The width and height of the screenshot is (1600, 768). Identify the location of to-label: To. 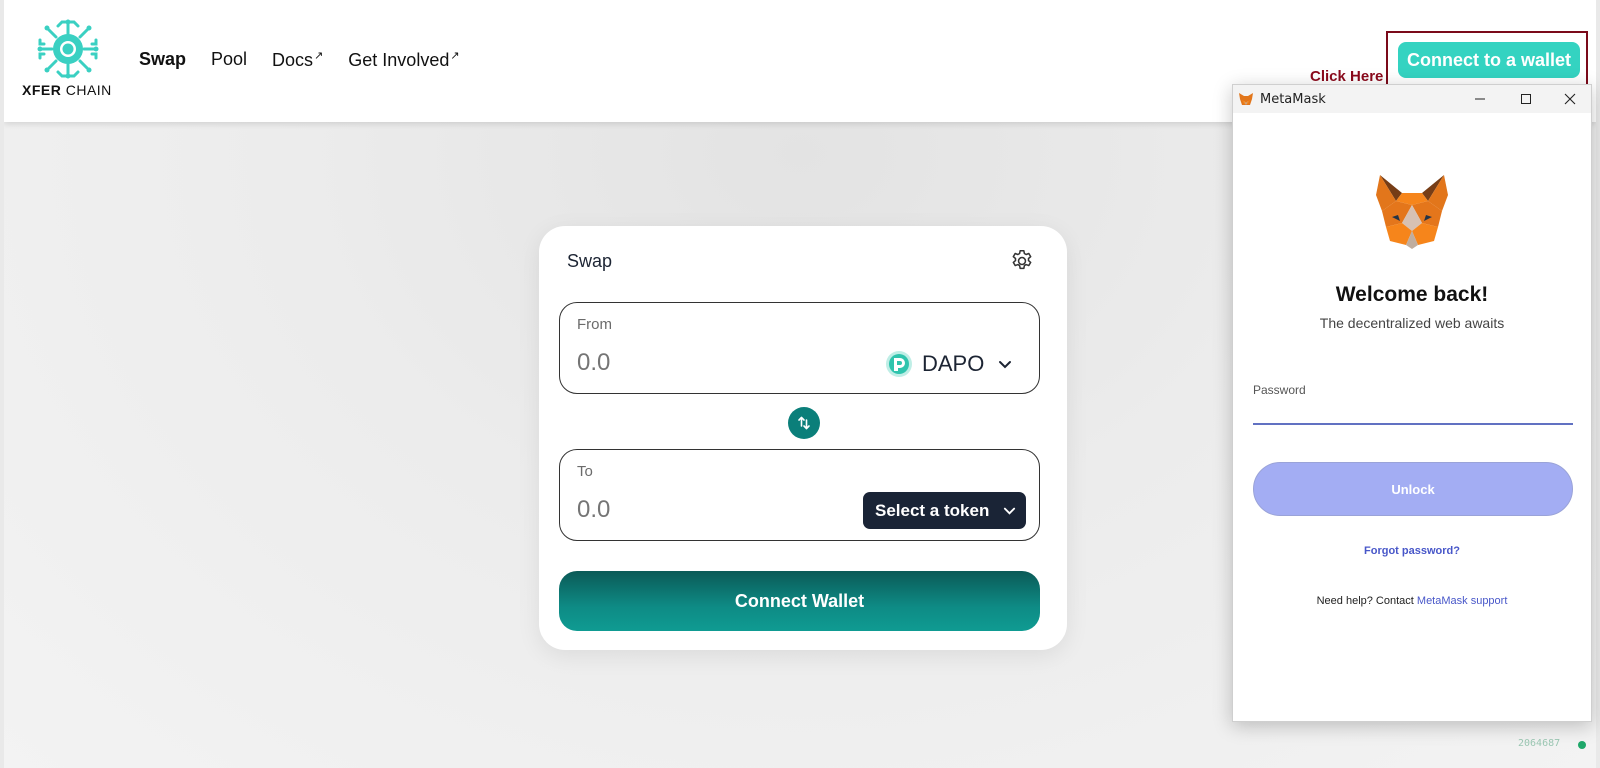
(585, 471).